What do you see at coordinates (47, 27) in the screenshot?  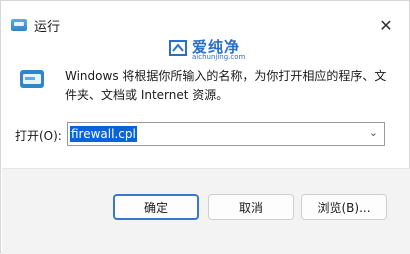 I see `window-title: 运行` at bounding box center [47, 27].